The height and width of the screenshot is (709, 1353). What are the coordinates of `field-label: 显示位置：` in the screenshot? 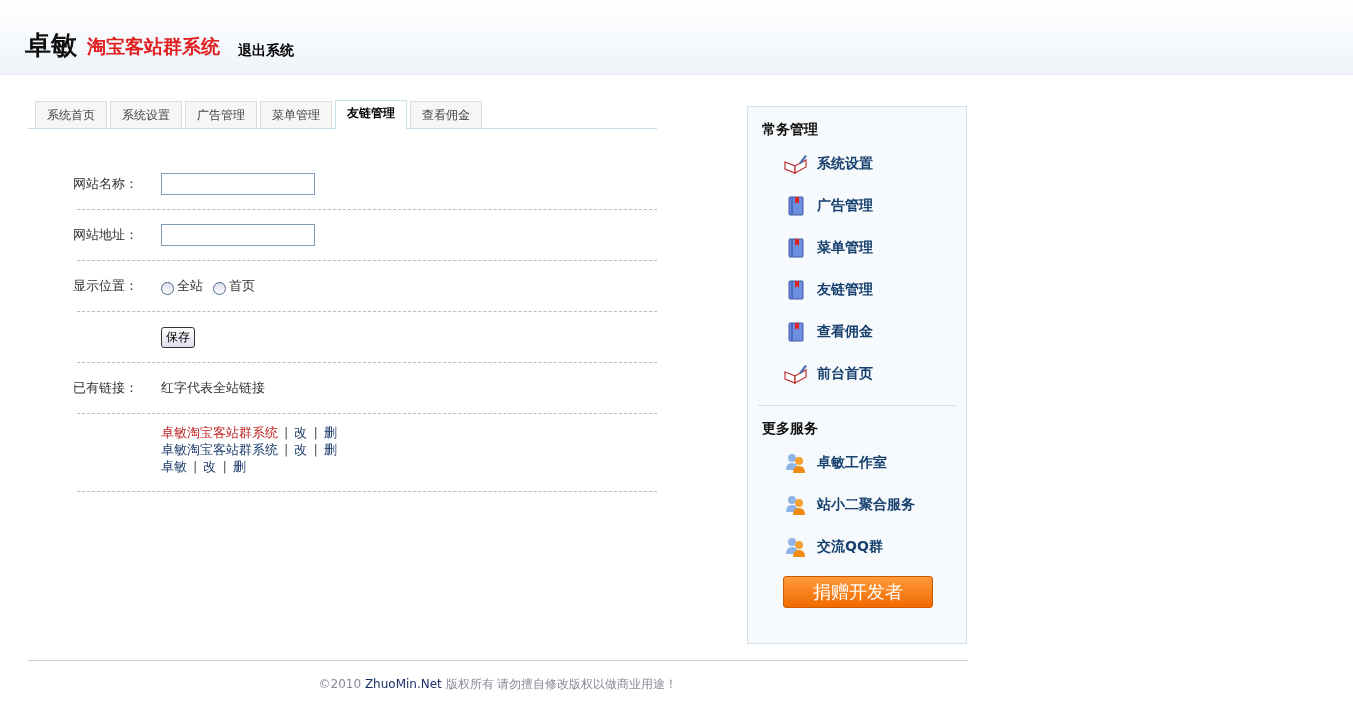 It's located at (106, 286).